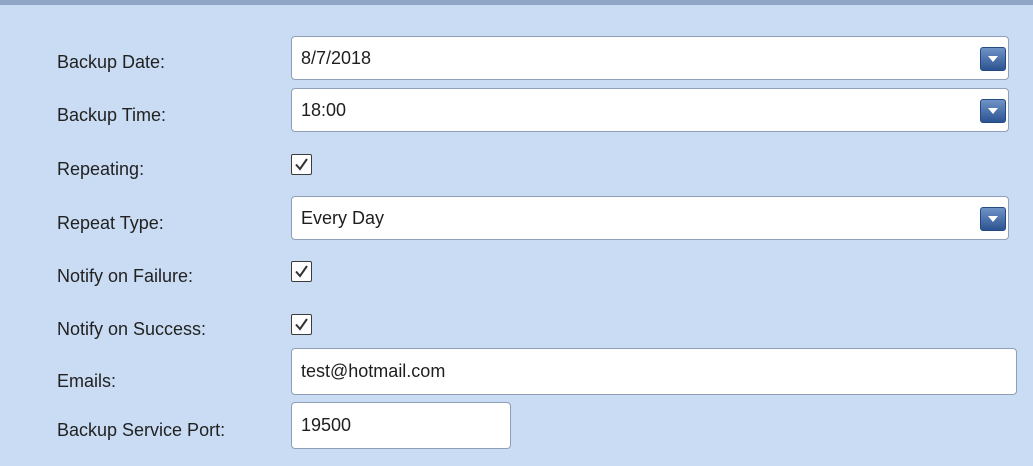  Describe the element at coordinates (336, 58) in the screenshot. I see `backup-date-value: 8/7/2018` at that location.